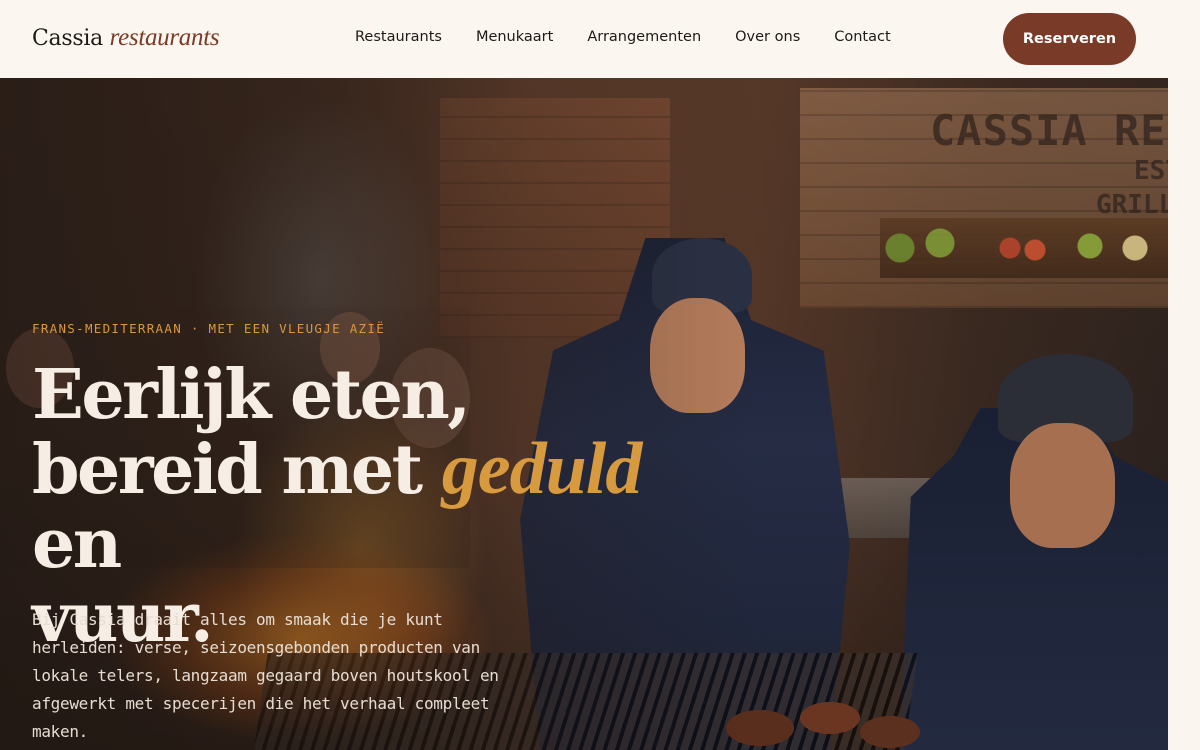  I want to click on hero-photo-sign-text-2: EST, so click(1151, 171).